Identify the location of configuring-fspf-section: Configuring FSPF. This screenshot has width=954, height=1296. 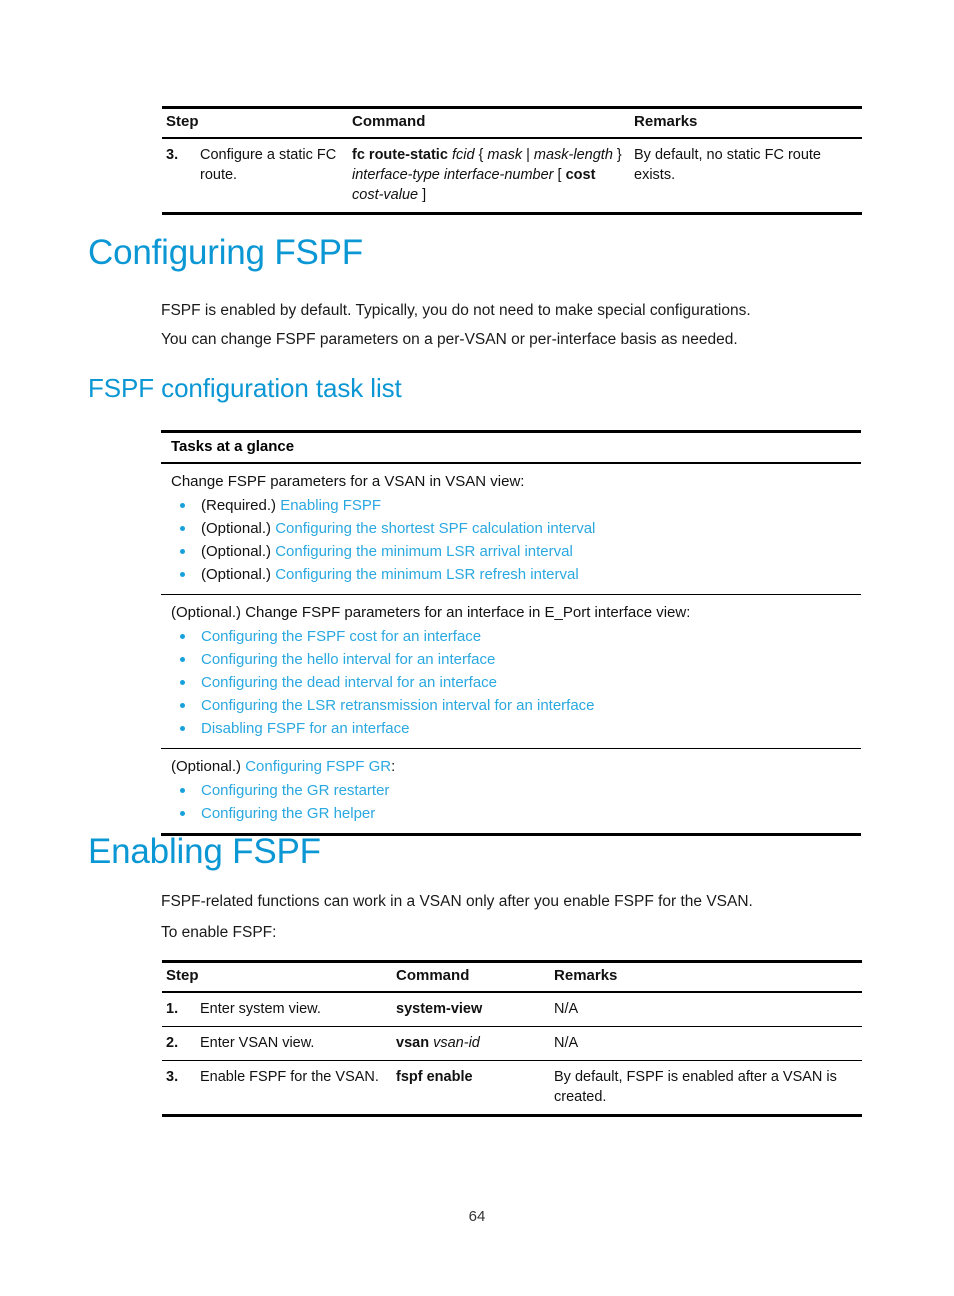
(477, 253).